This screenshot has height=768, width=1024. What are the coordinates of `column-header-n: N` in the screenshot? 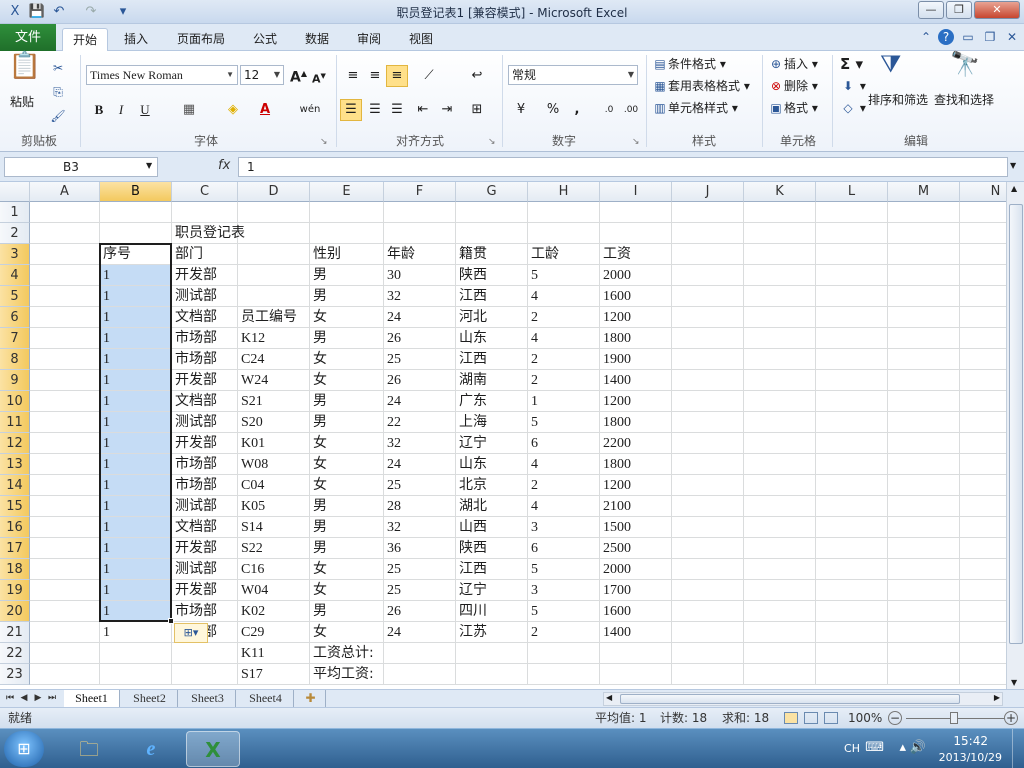 It's located at (983, 192).